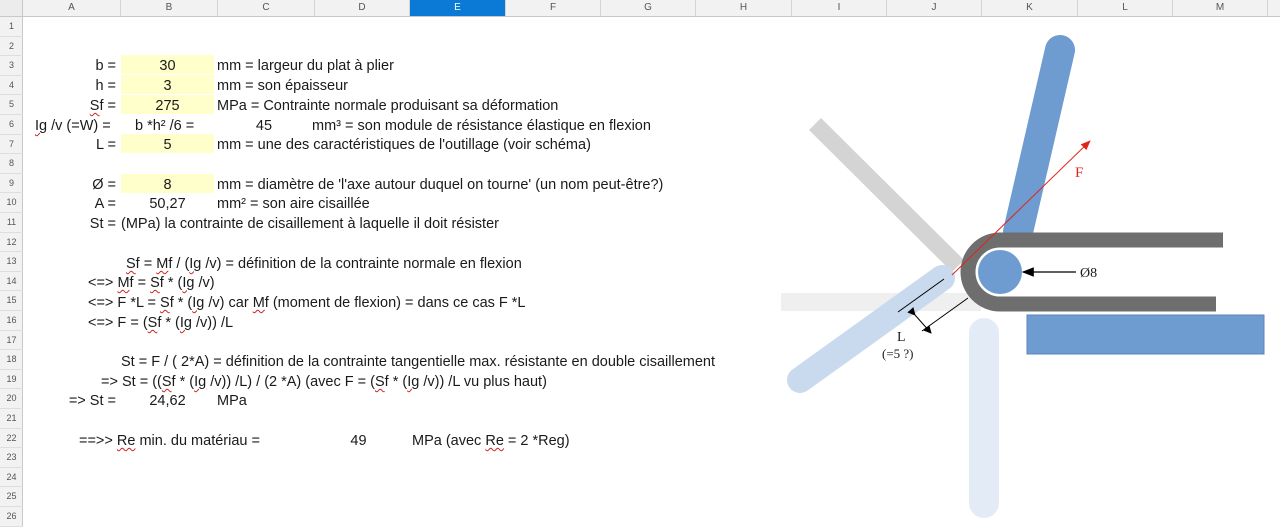  Describe the element at coordinates (1079, 173) in the screenshot. I see `force-label: F` at that location.